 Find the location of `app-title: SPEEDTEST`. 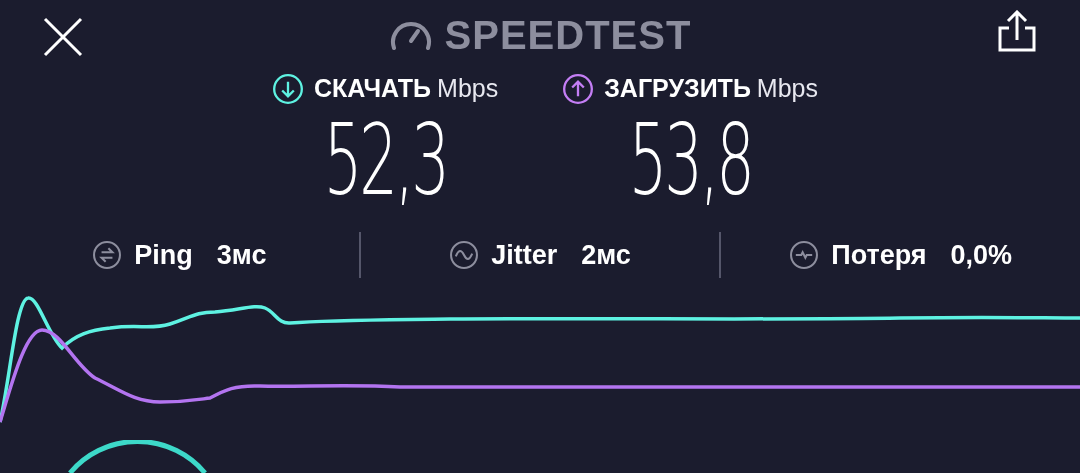

app-title: SPEEDTEST is located at coordinates (568, 35).